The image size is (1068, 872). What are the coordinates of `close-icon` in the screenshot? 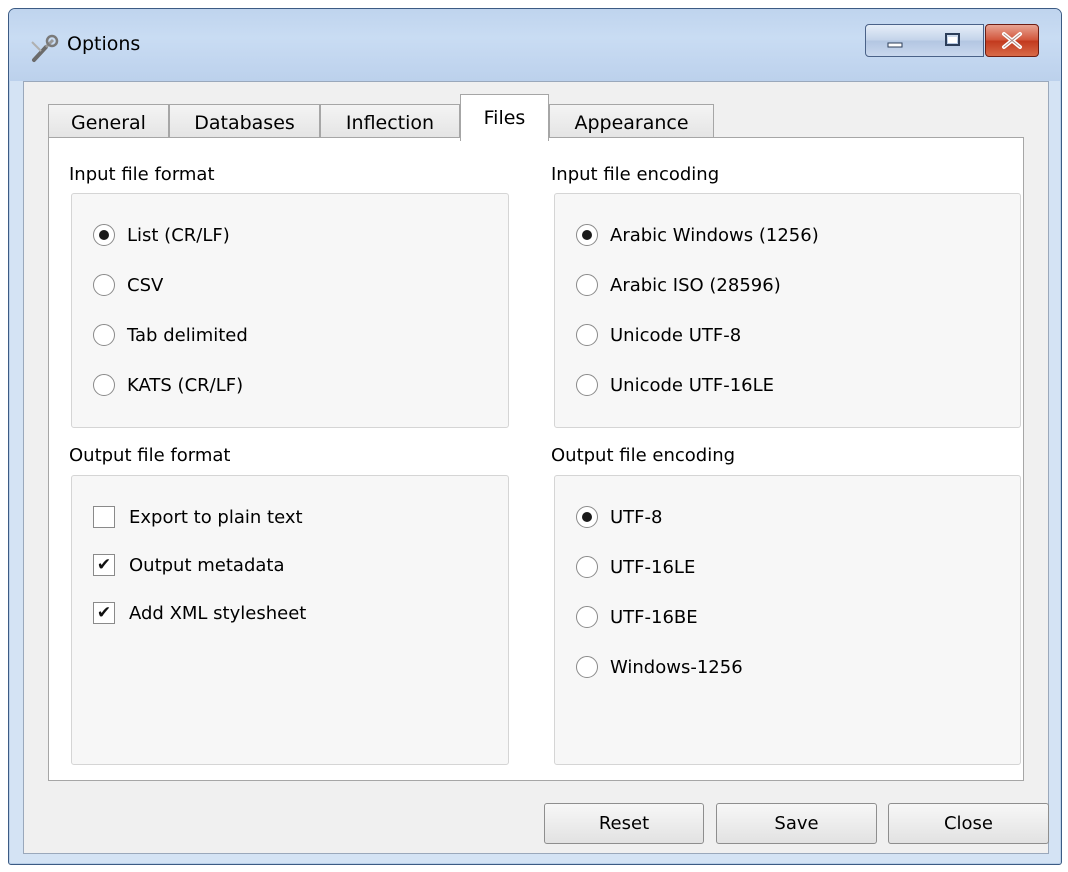 It's located at (1012, 40).